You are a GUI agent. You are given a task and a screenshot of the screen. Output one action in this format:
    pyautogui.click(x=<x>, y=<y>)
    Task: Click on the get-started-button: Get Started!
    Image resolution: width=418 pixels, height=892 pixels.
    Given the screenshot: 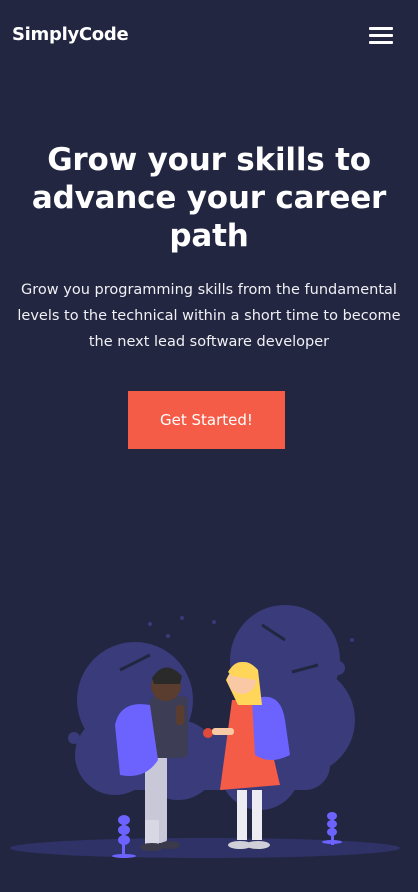 What is the action you would take?
    pyautogui.click(x=206, y=420)
    